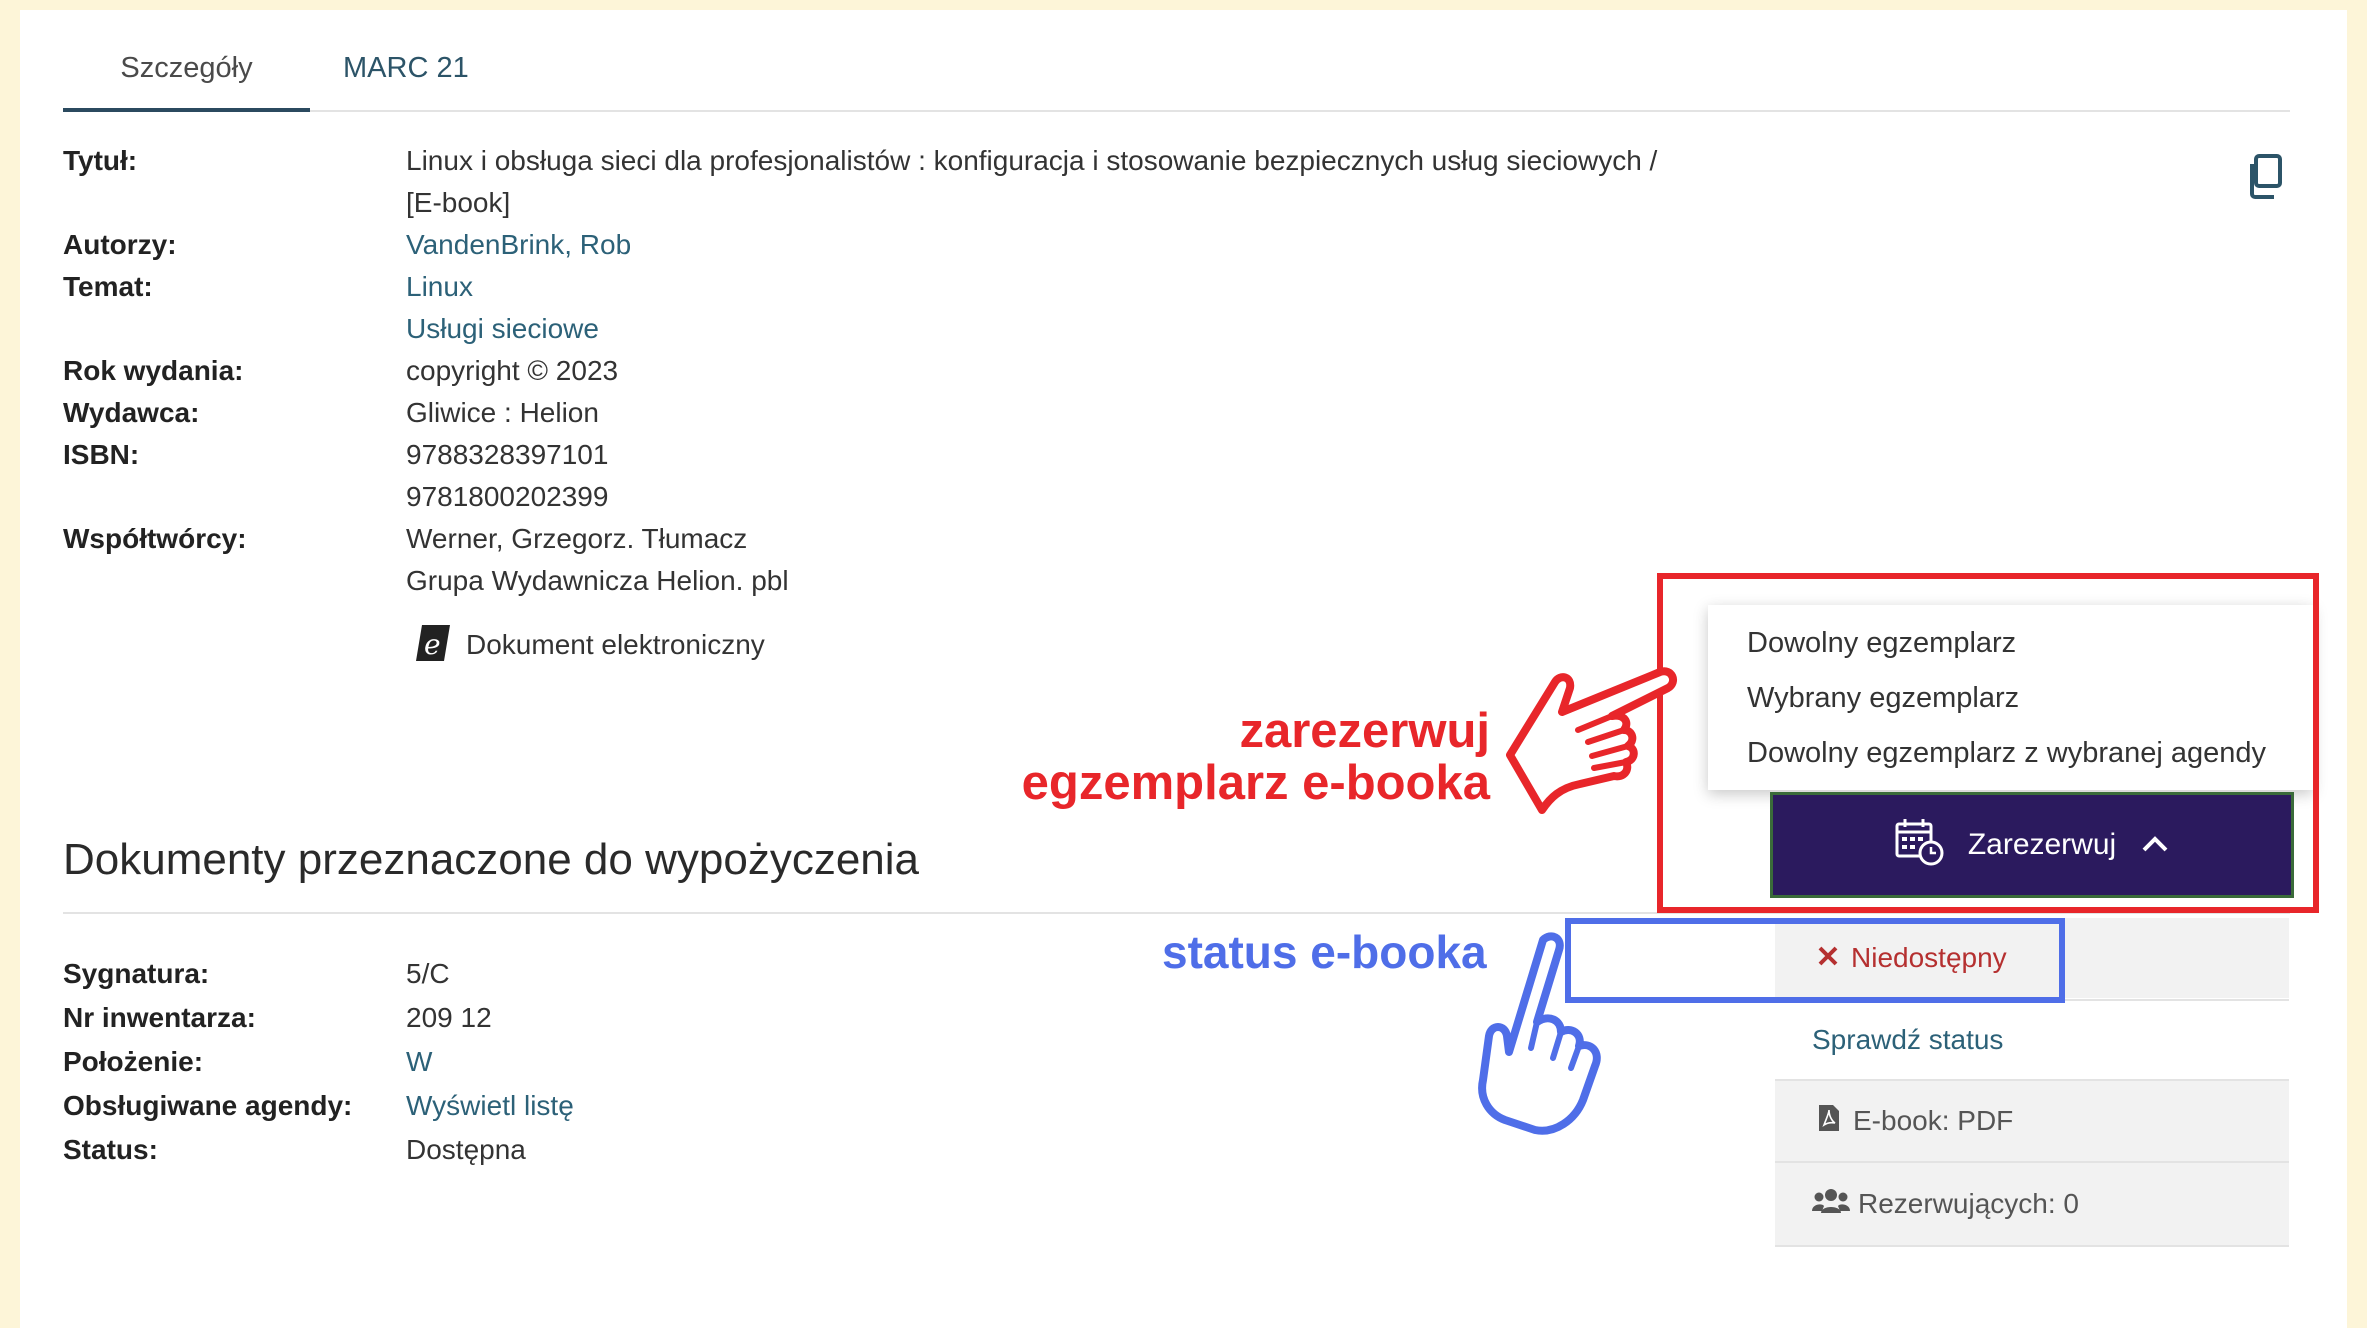 The height and width of the screenshot is (1328, 2367). I want to click on inventory-label: Nr inwentarza:, so click(159, 1017).